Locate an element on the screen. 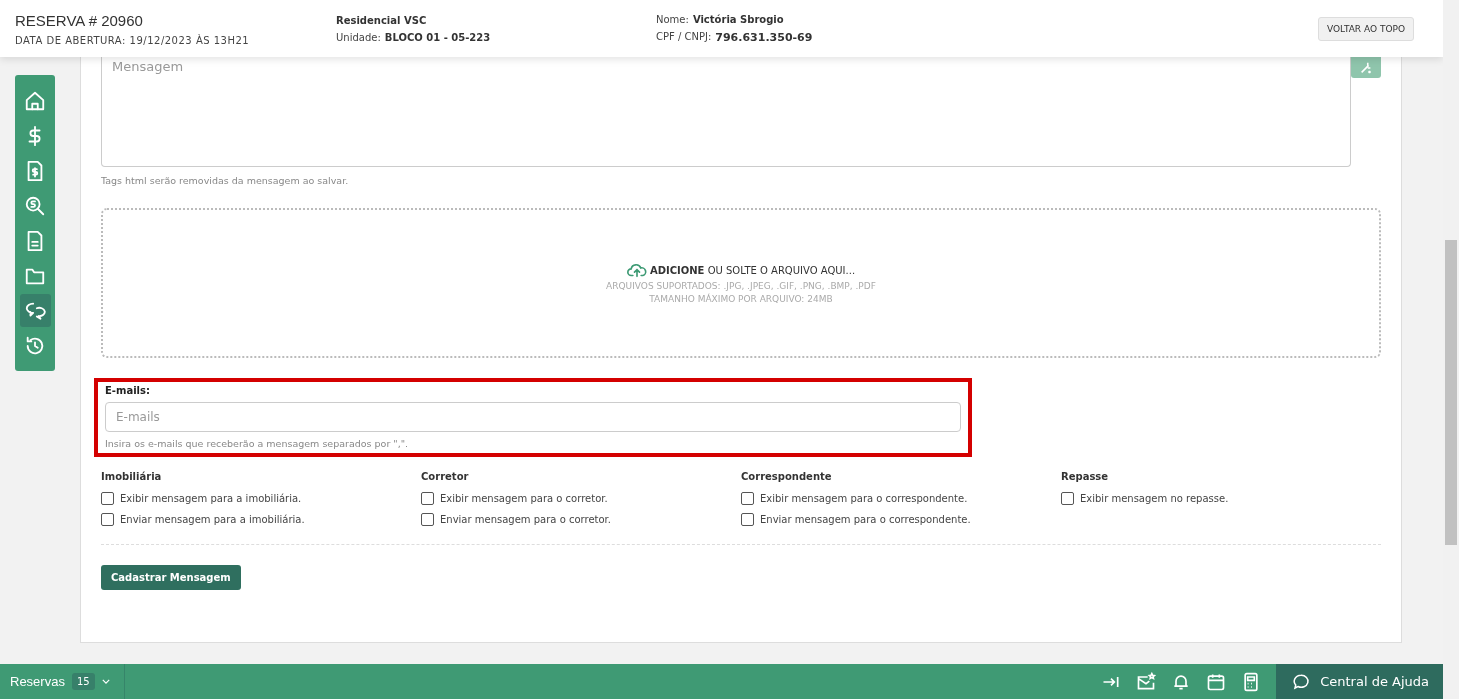 The height and width of the screenshot is (699, 1459). message-field: Mensagem is located at coordinates (726, 112).